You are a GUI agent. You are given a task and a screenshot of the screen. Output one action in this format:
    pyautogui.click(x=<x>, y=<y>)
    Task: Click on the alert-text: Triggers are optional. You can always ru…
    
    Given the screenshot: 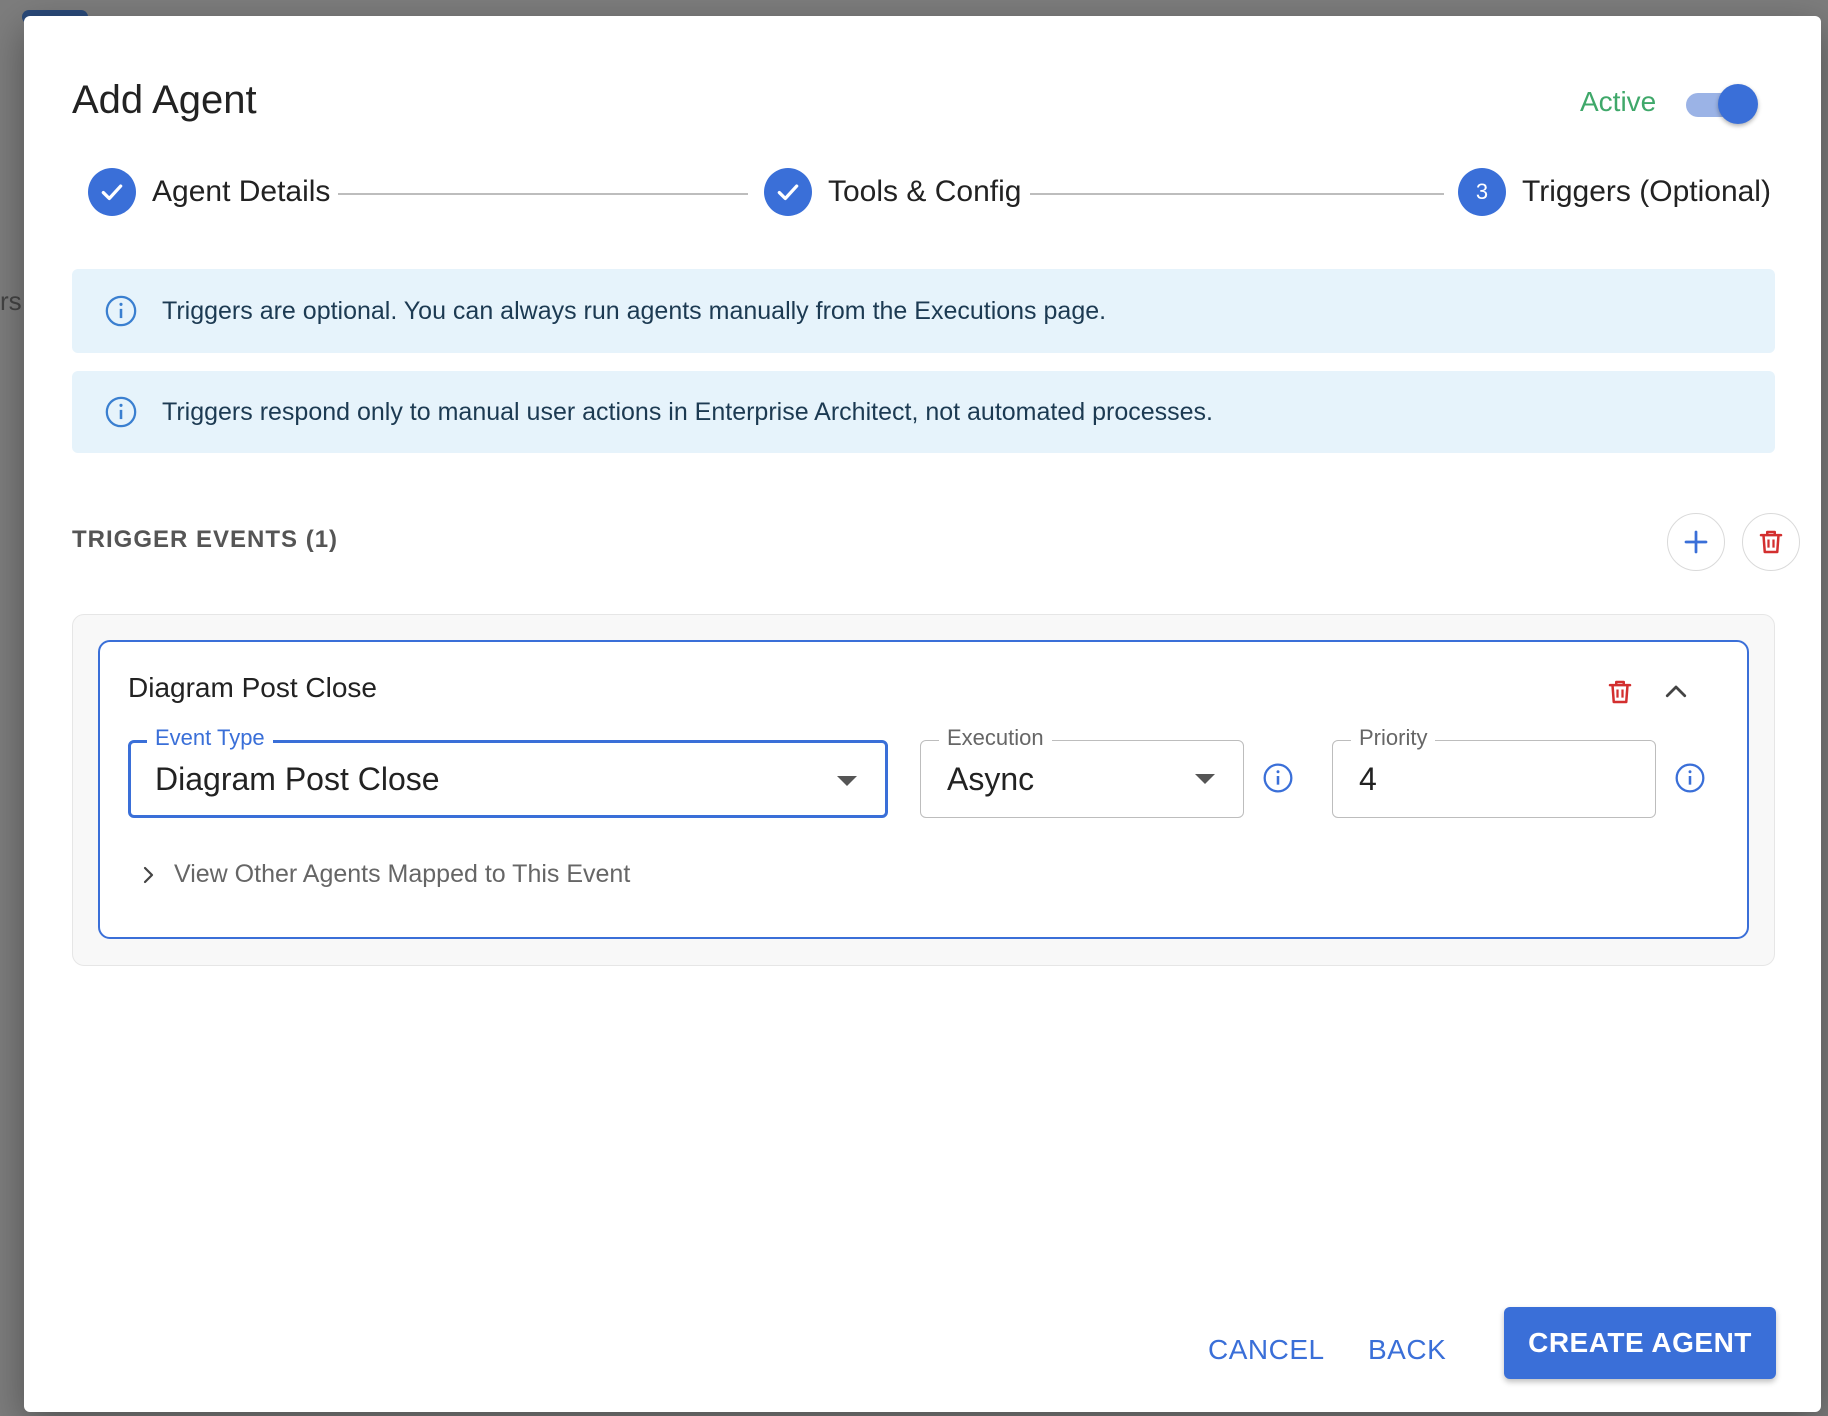 What is the action you would take?
    pyautogui.click(x=634, y=310)
    